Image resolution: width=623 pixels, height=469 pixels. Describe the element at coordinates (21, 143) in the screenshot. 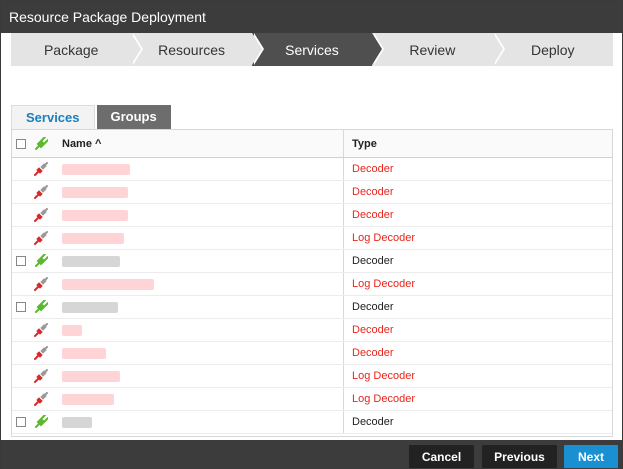

I see `select-all-checkbox` at that location.